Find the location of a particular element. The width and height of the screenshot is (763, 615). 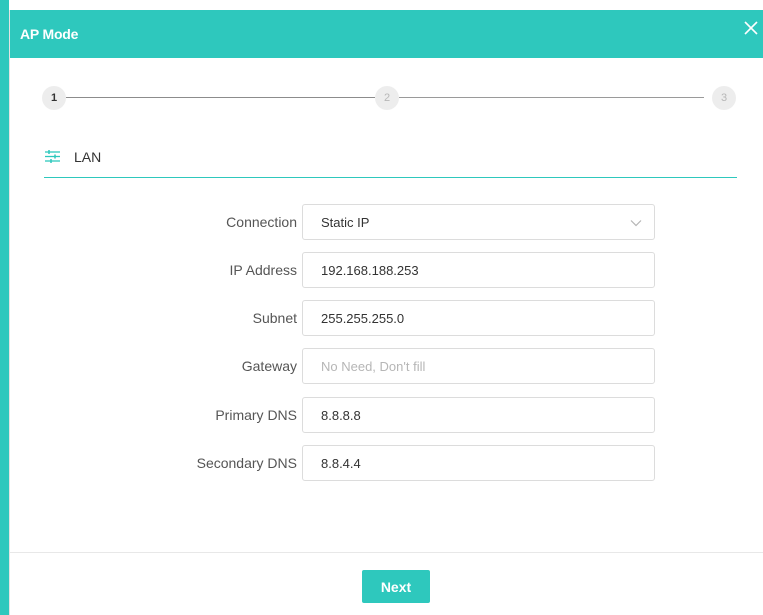

gateway-input is located at coordinates (478, 366).